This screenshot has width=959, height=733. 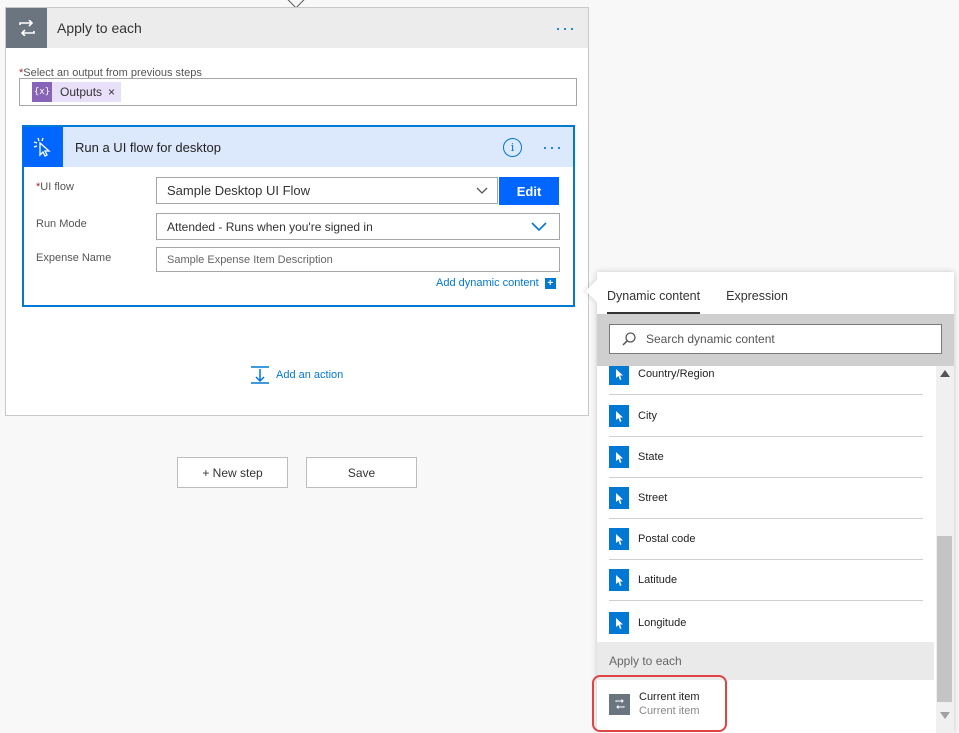 What do you see at coordinates (944, 619) in the screenshot?
I see `scrollbar-thumb` at bounding box center [944, 619].